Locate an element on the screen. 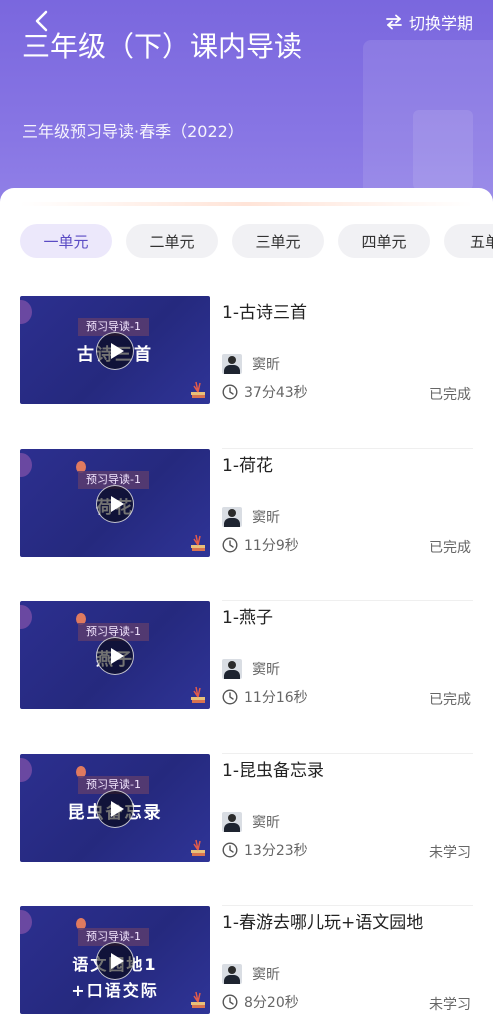 The height and width of the screenshot is (1024, 493). switch-semester-button: 切换学期 is located at coordinates (429, 22).